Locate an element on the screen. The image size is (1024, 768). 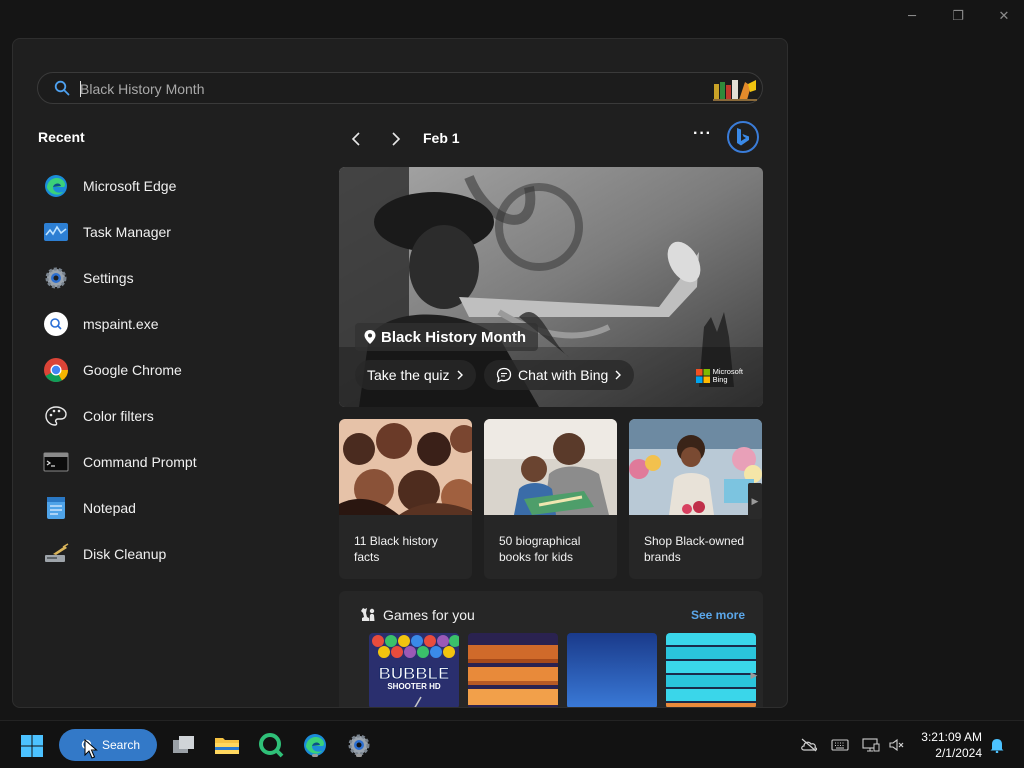
clock-time: 3:21:09 AM is located at coordinates (951, 737).